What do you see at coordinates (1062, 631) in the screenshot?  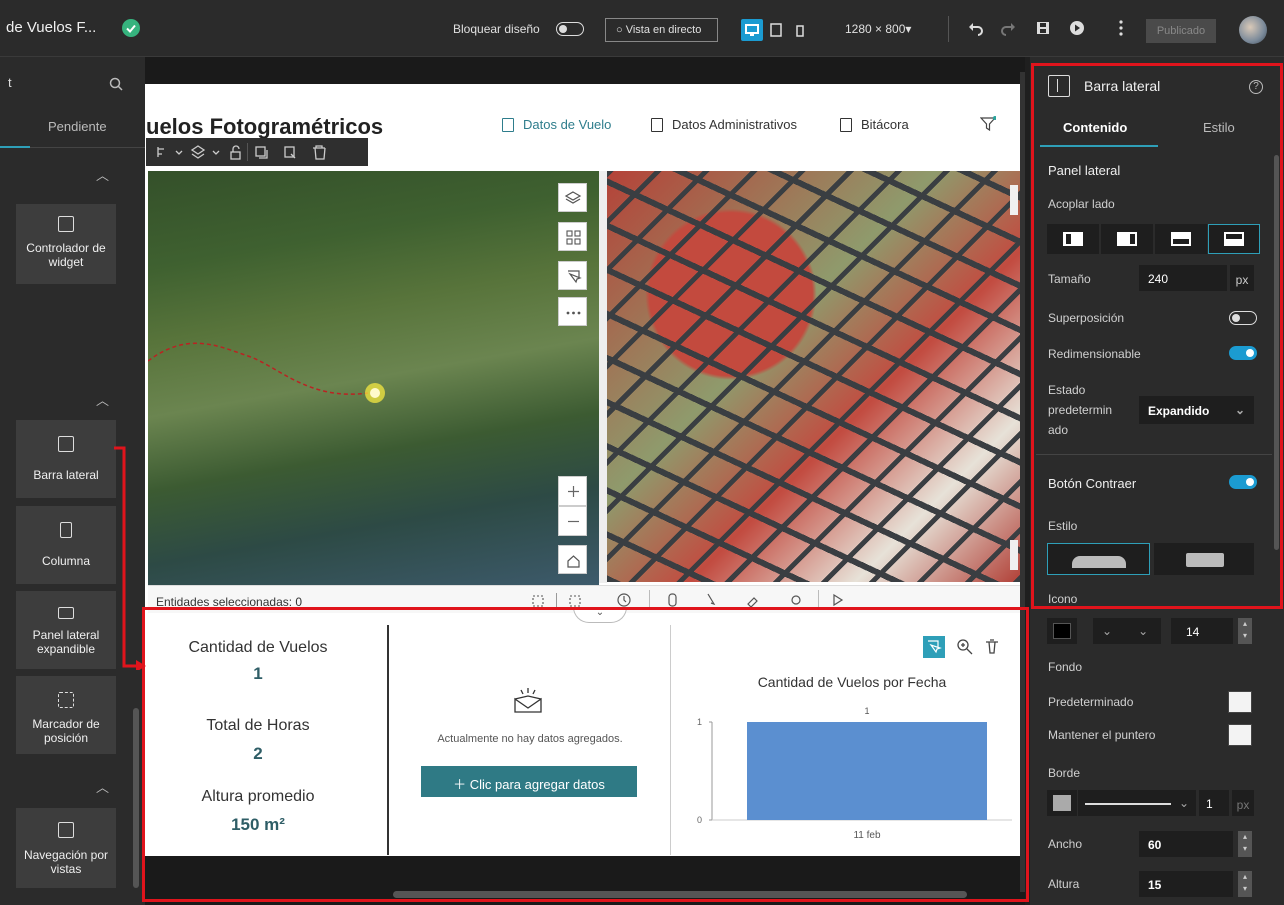 I see `icon-color-picker` at bounding box center [1062, 631].